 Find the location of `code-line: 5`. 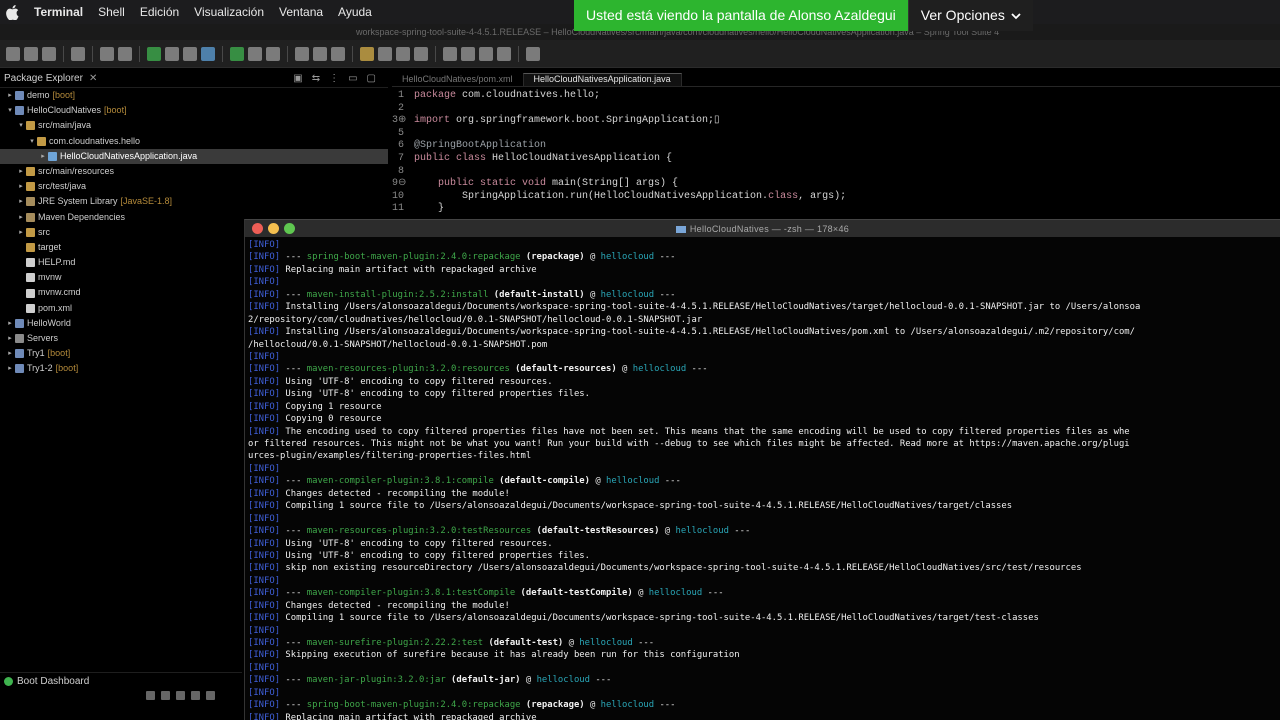

code-line: 5 is located at coordinates (836, 134).